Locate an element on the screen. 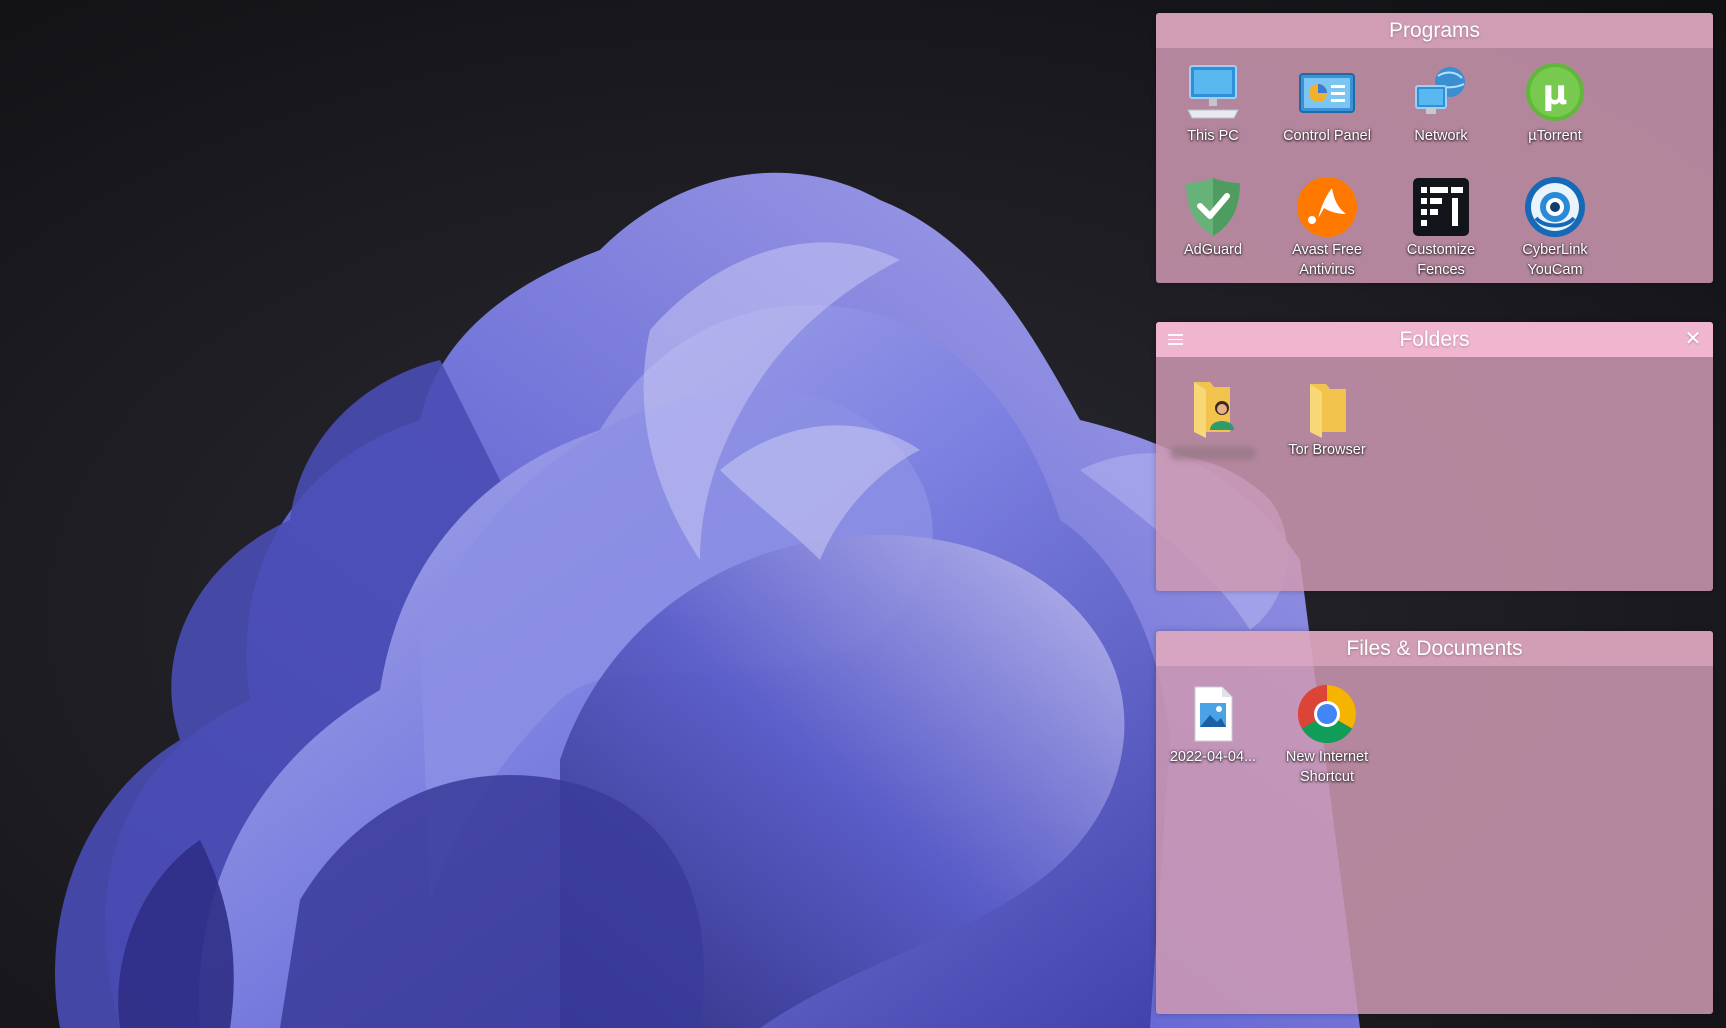  chrome-icon is located at coordinates (1327, 714).